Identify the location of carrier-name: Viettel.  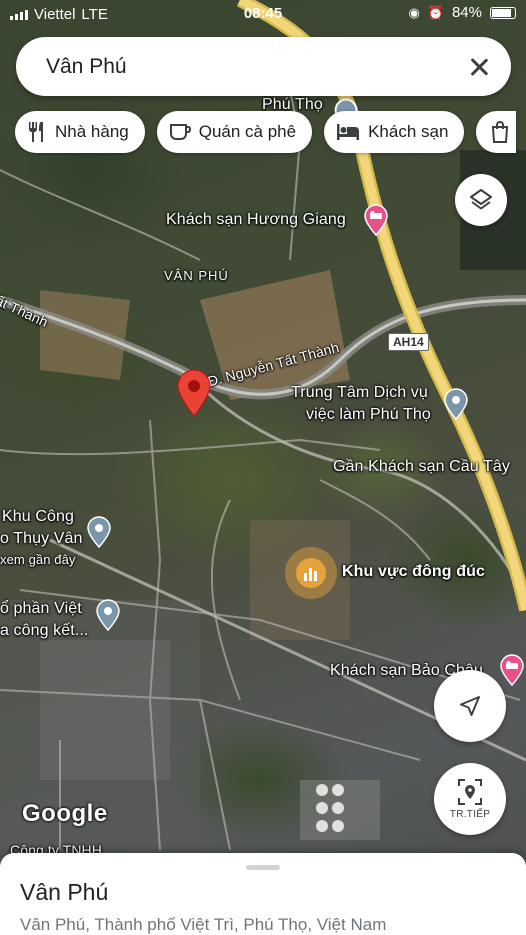
(55, 14).